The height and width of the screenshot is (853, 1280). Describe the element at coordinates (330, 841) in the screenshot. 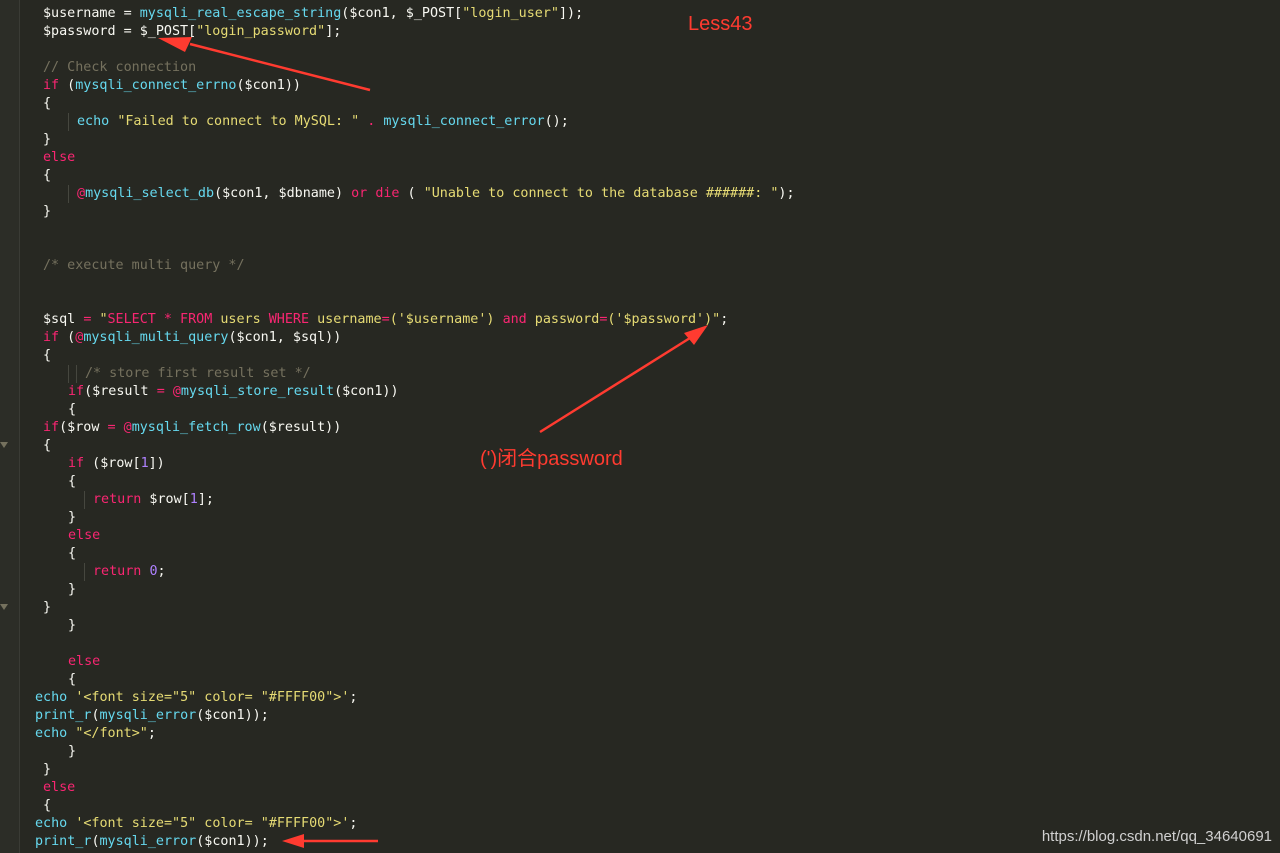

I see `arrow-to-print-error` at that location.